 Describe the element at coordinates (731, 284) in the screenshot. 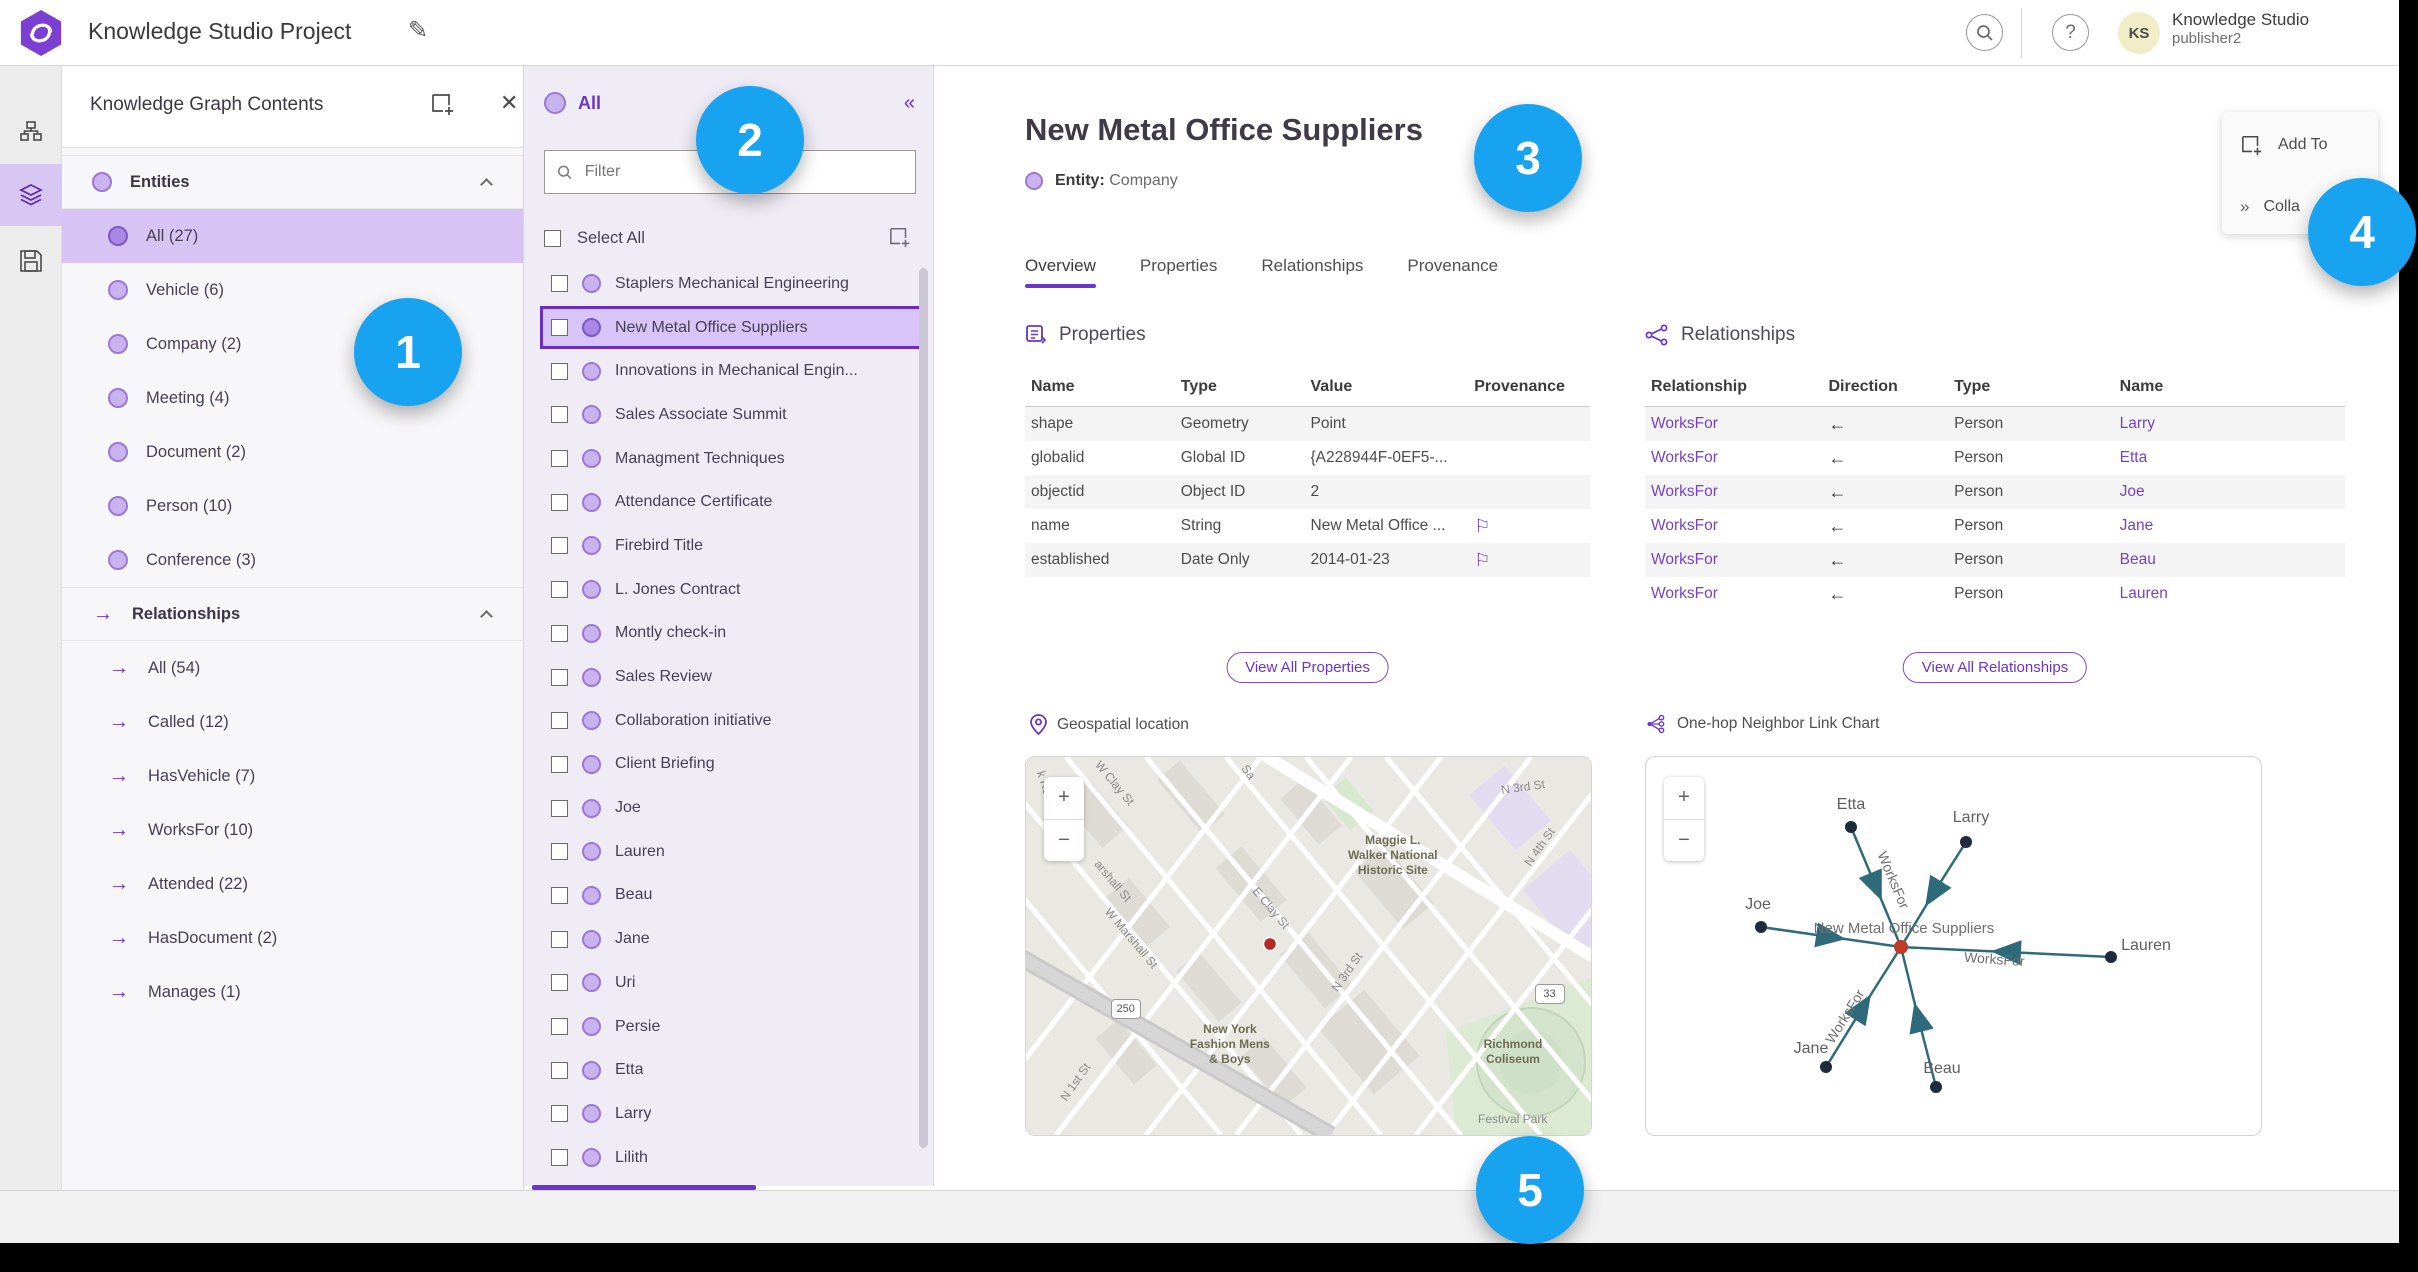

I see `entity-list-item: Staplers Mechanical Engineering` at that location.